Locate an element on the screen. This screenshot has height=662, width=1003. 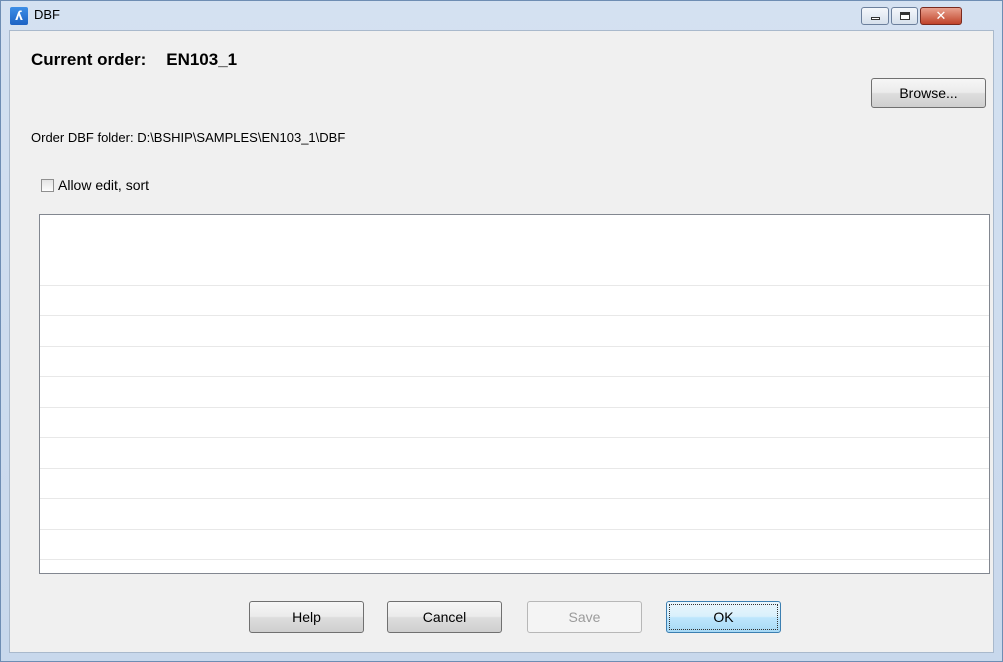
close-button: ✕ is located at coordinates (941, 16).